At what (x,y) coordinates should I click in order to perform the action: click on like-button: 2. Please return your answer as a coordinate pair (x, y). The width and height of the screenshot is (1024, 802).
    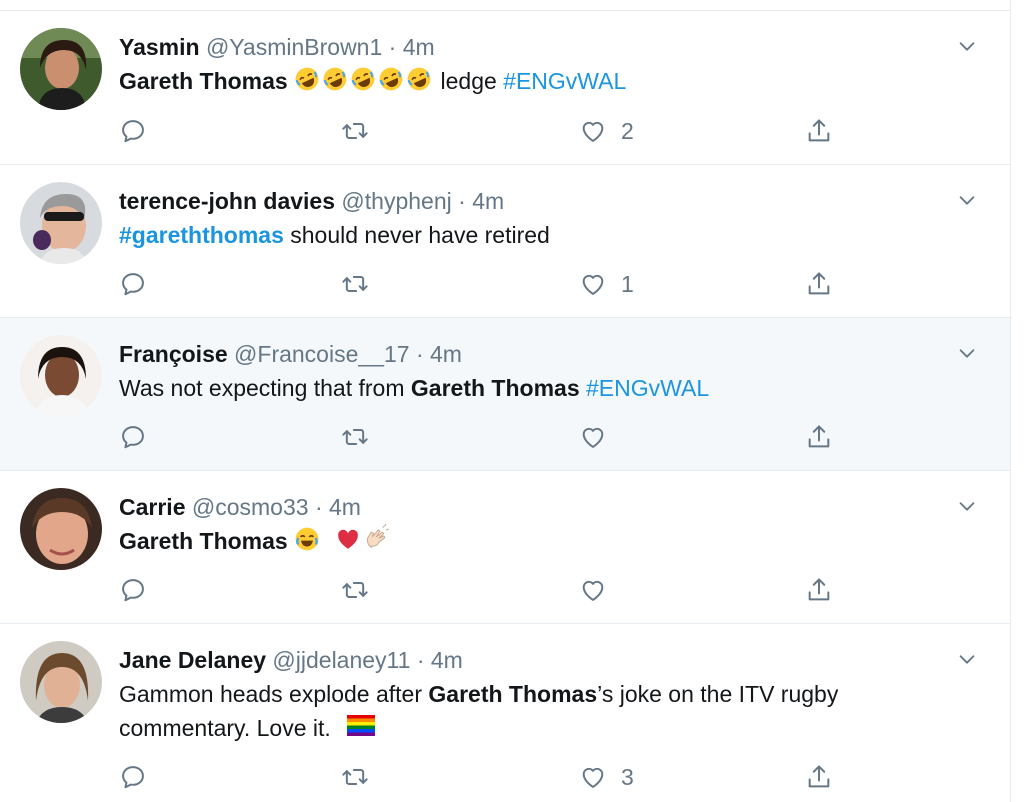
    Looking at the image, I should click on (606, 131).